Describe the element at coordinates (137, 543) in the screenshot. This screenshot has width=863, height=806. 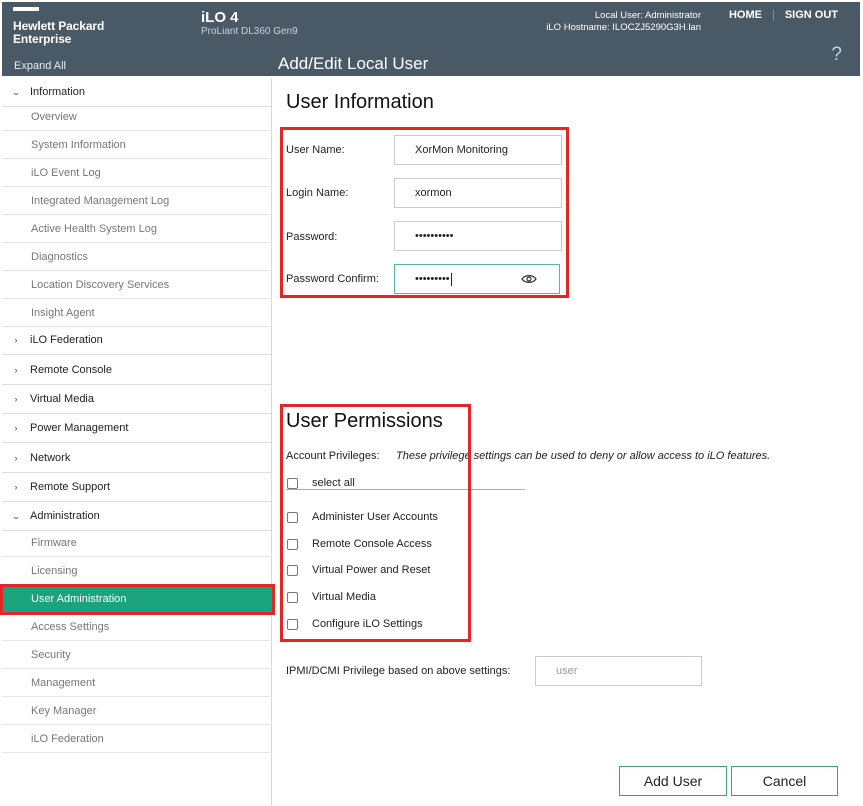
I see `nav-item-firmware: Firmware` at that location.